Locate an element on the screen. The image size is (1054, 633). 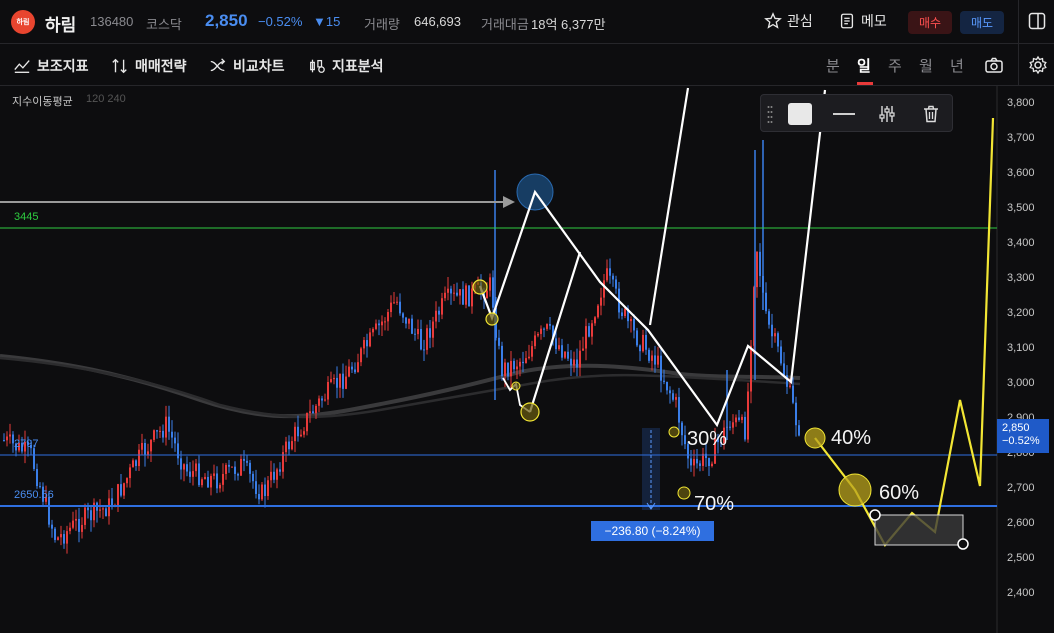
watchlist-button: 관심 is located at coordinates (788, 21).